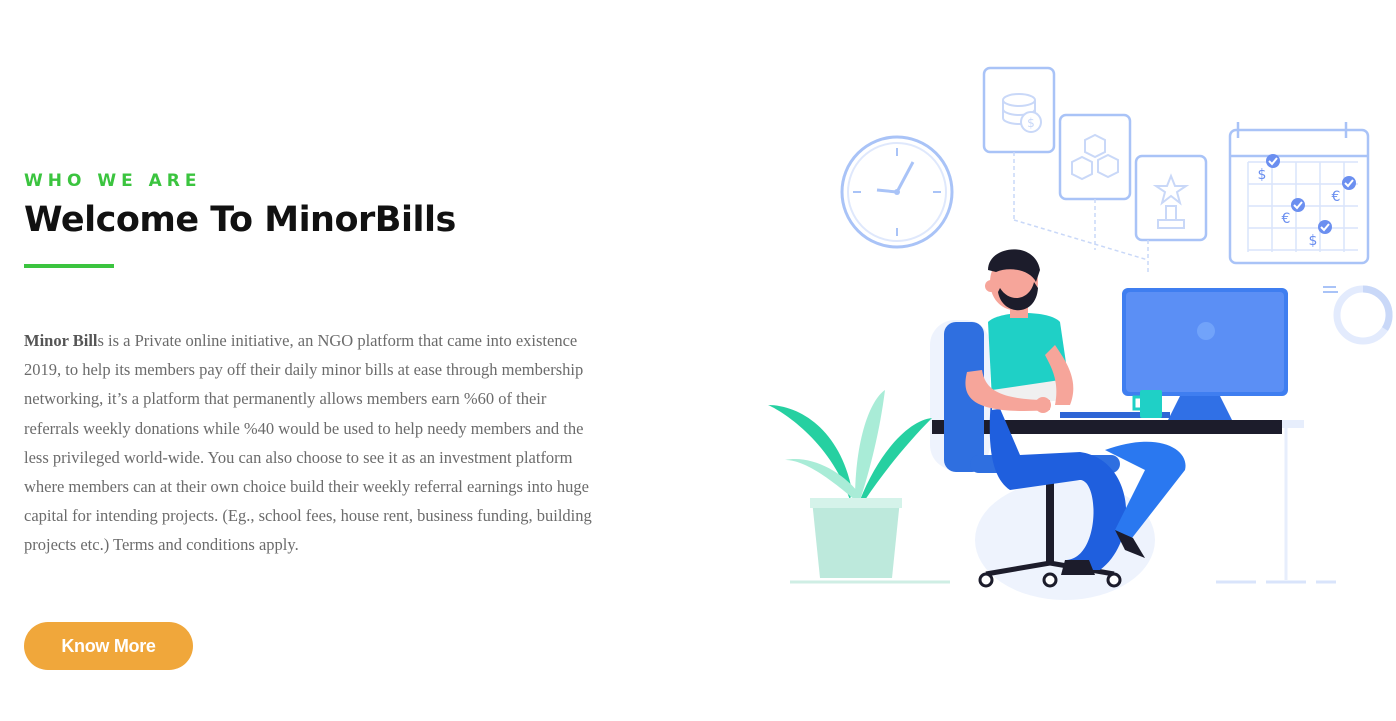 The image size is (1396, 721). Describe the element at coordinates (897, 192) in the screenshot. I see `clock-icon` at that location.